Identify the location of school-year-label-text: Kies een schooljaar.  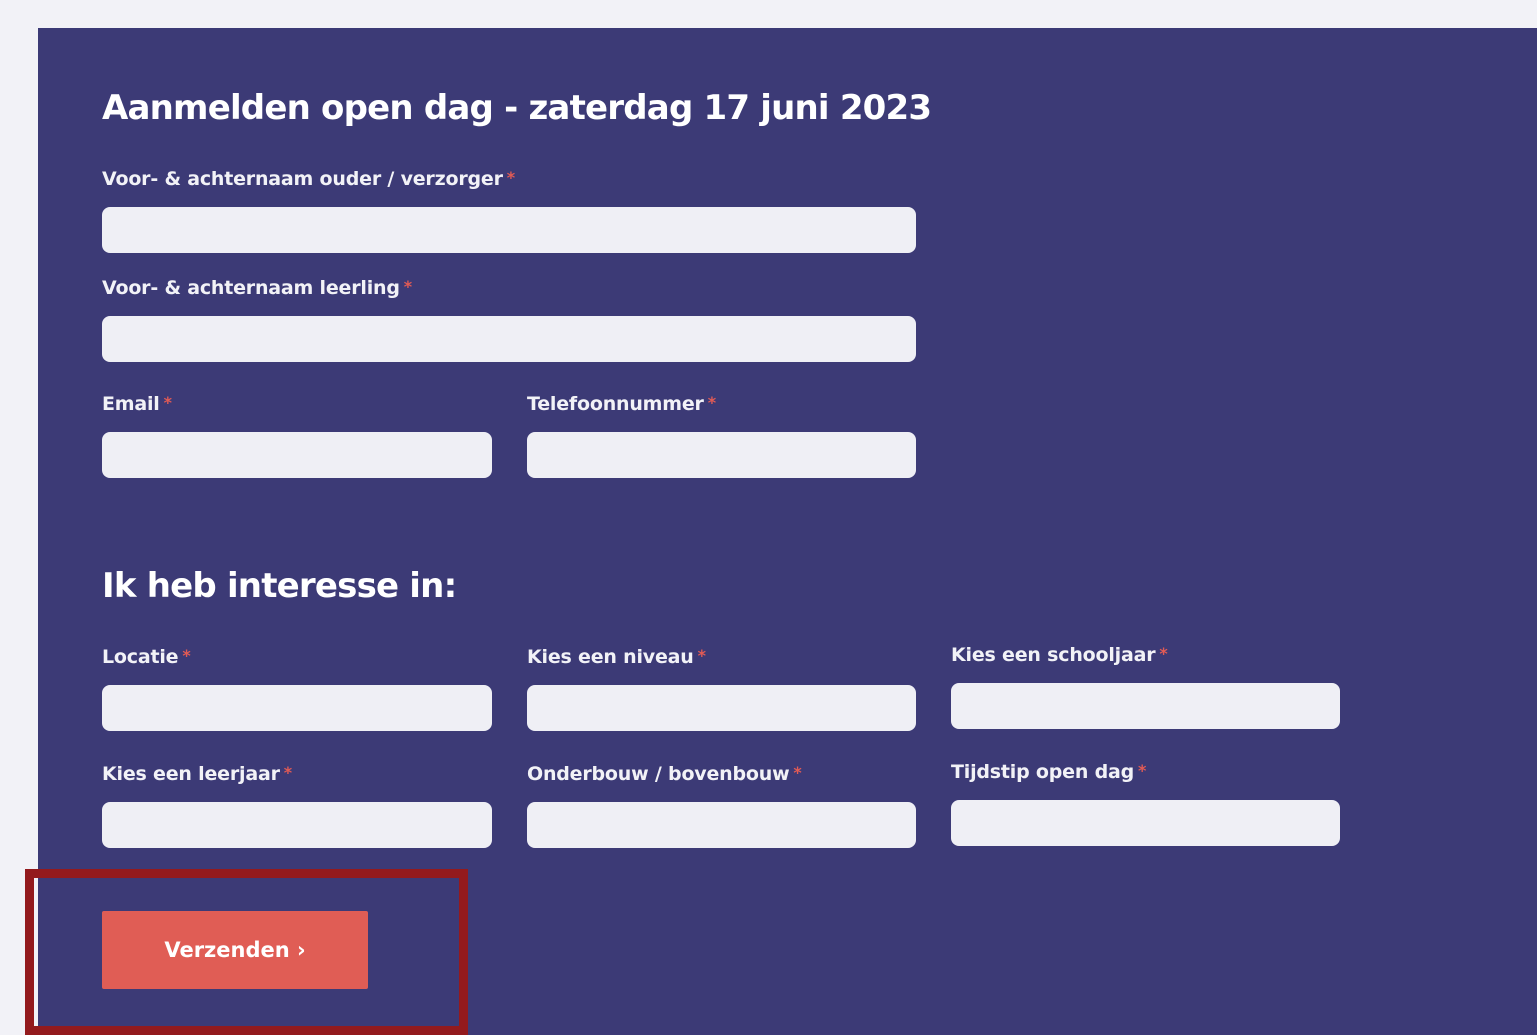
(1053, 655).